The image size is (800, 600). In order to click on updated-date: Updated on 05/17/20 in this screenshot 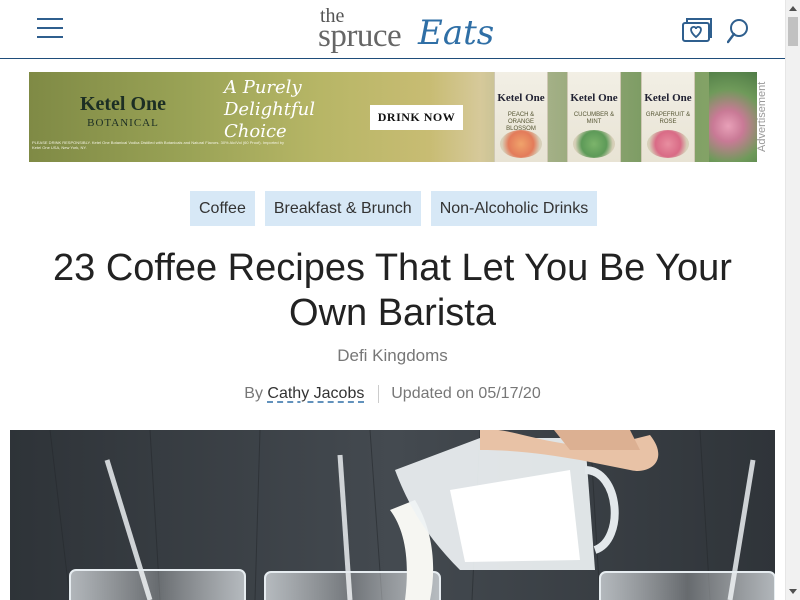, I will do `click(466, 394)`.